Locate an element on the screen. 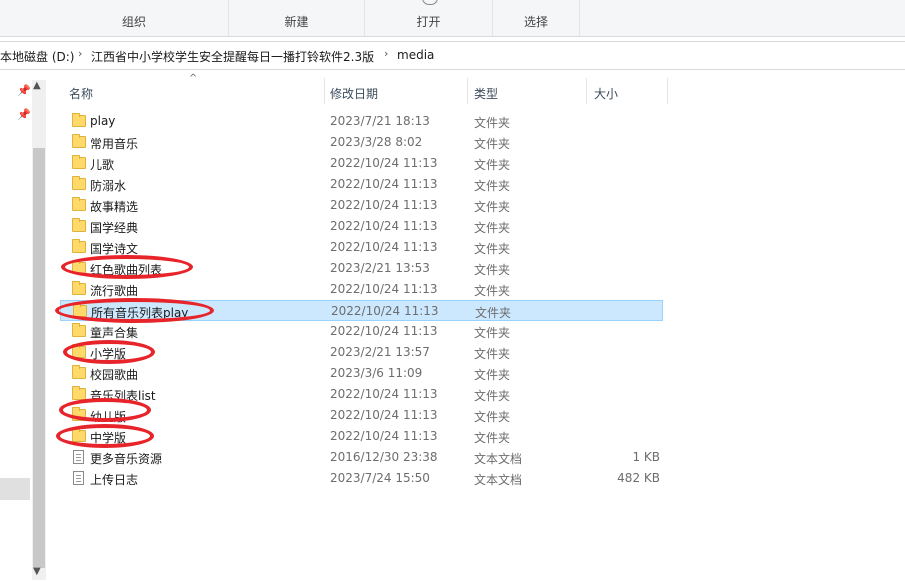  ribbon: 组织 新建 打开 选择 is located at coordinates (452, 18).